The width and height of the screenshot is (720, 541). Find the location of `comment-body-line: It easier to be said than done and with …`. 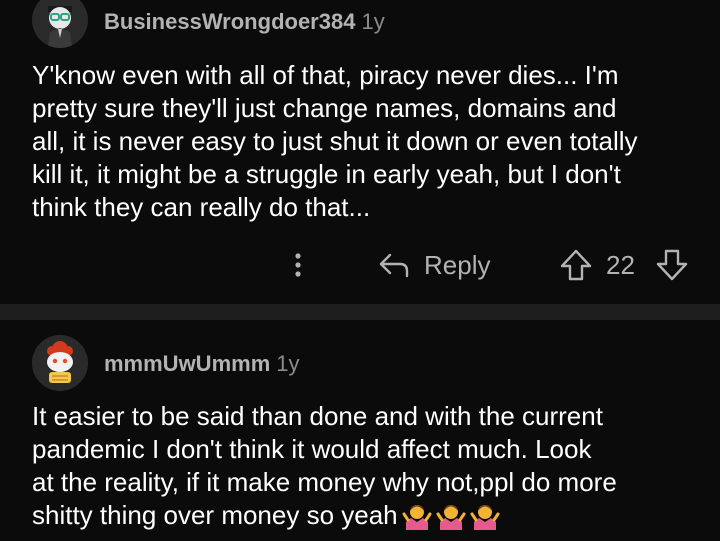

comment-body-line: It easier to be said than done and with … is located at coordinates (317, 416).